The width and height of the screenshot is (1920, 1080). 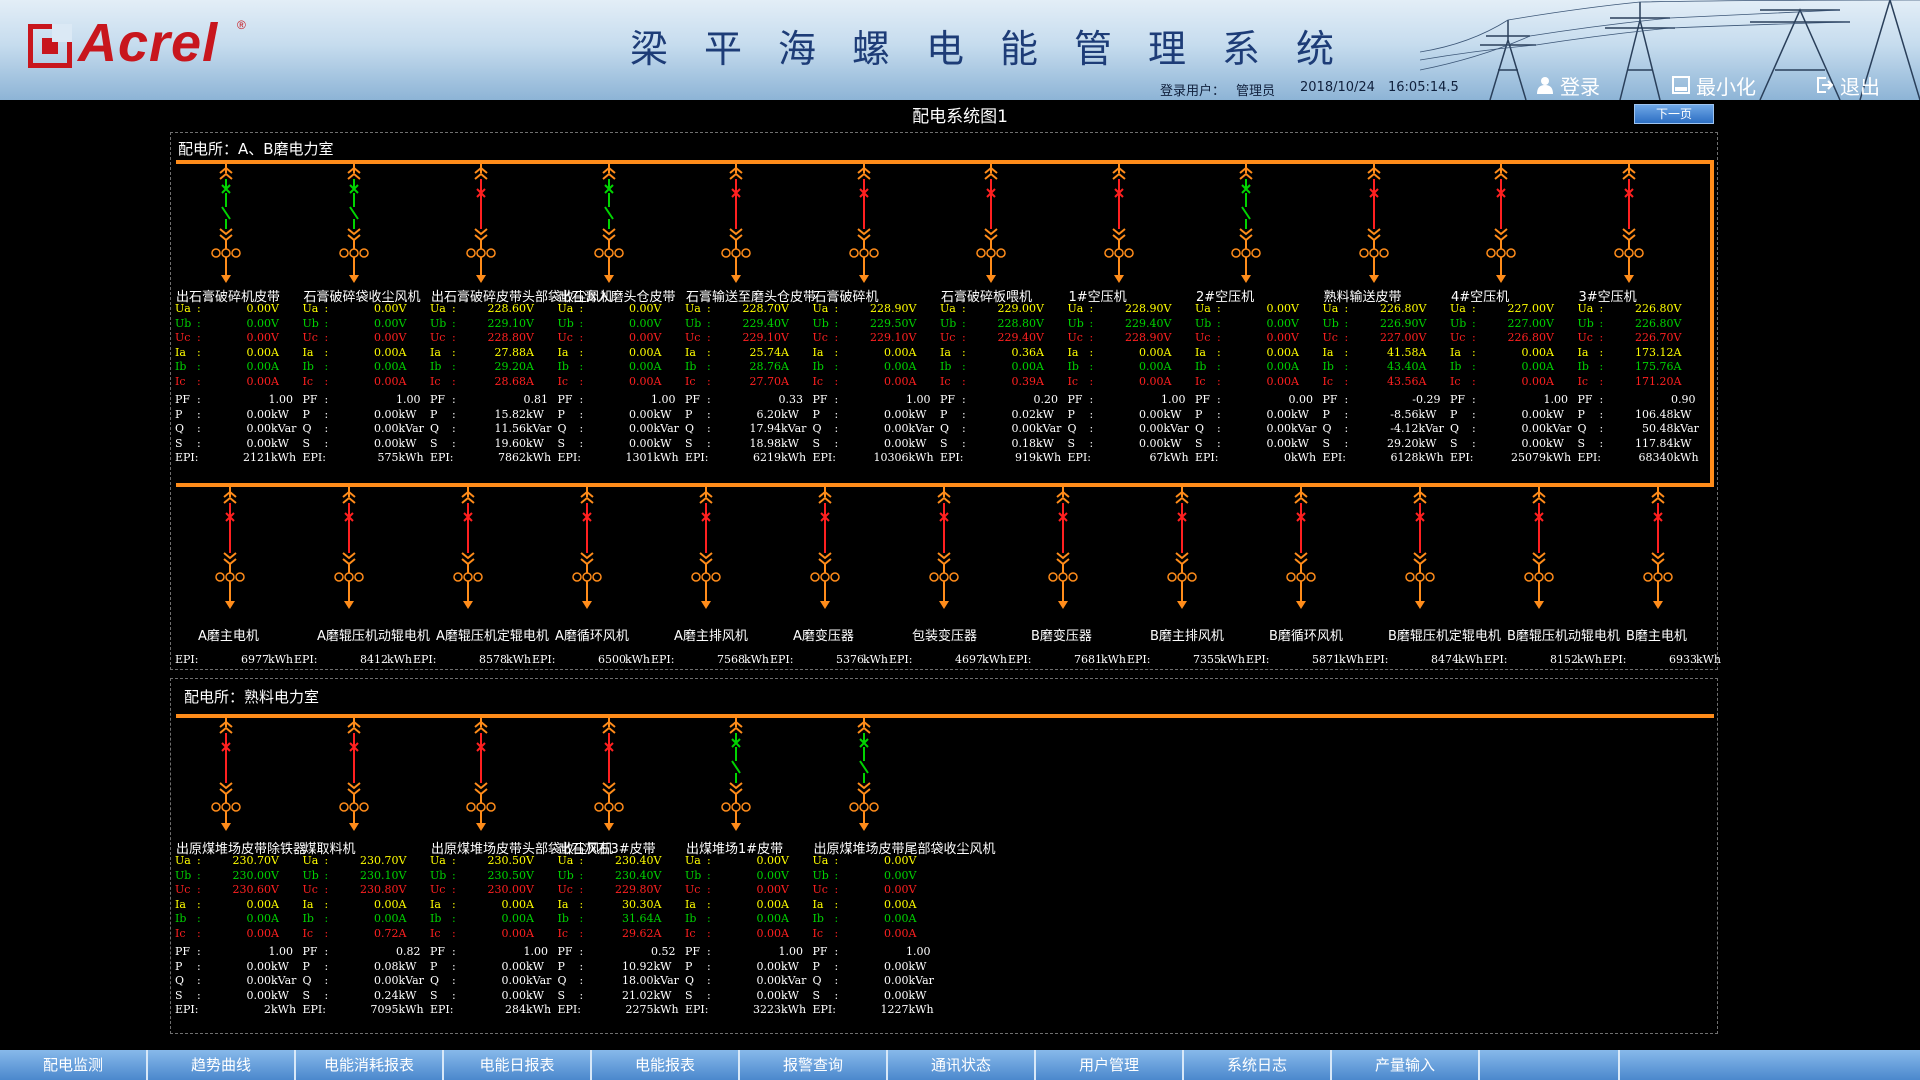 I want to click on reading-row-q: Q: 0.00 kVar, so click(x=618, y=429).